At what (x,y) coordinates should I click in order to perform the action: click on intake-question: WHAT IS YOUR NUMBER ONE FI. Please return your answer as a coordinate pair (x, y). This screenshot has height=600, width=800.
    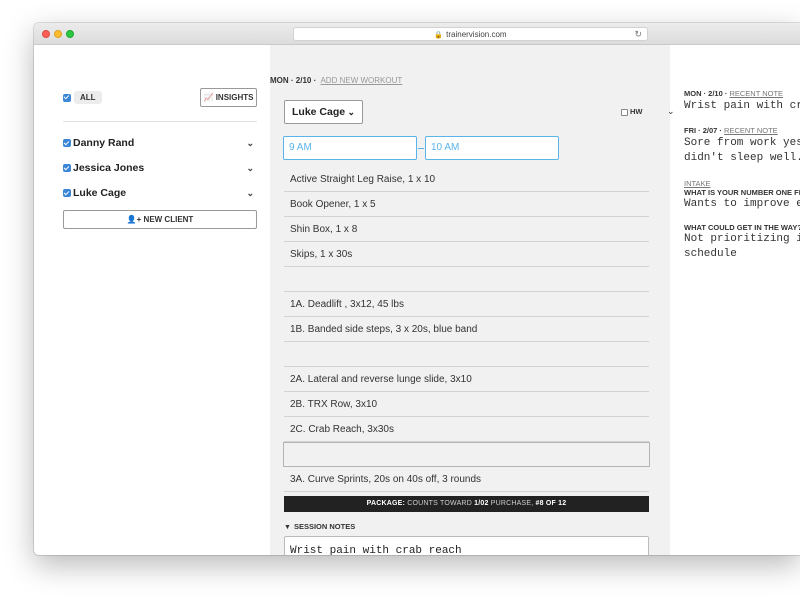
    Looking at the image, I should click on (742, 192).